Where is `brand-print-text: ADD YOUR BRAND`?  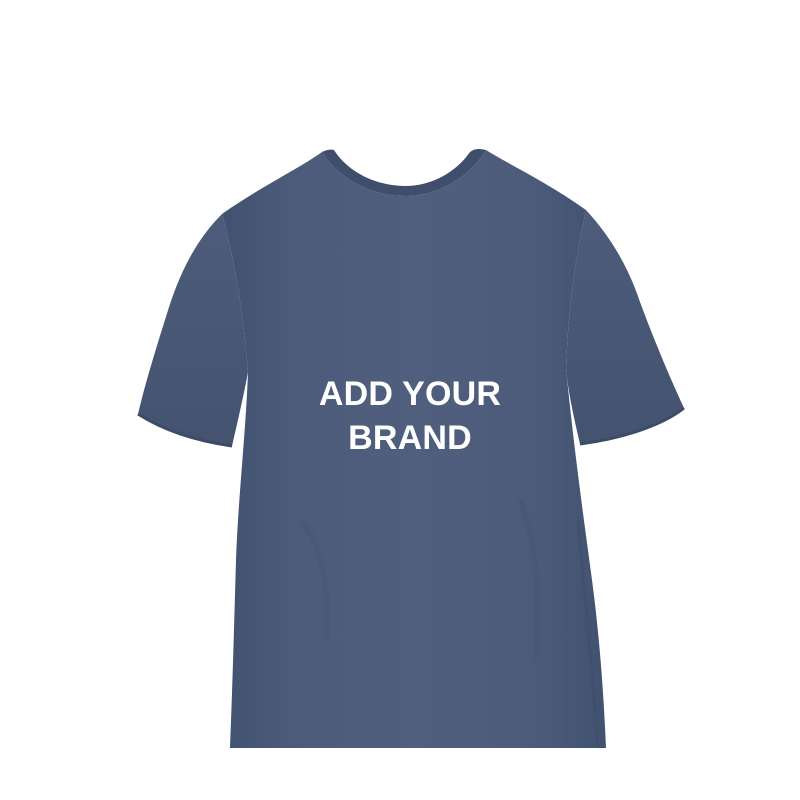
brand-print-text: ADD YOUR BRAND is located at coordinates (410, 416).